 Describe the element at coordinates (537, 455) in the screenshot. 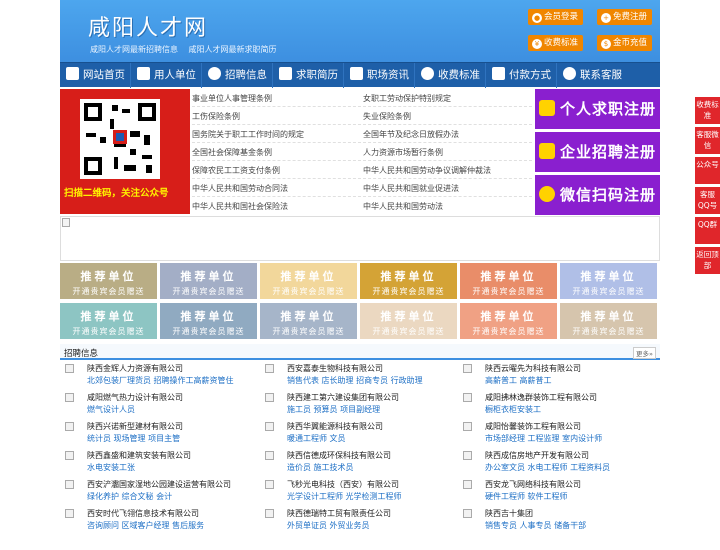

I see `company-name: 陕西成信房地产开发有限公司` at that location.